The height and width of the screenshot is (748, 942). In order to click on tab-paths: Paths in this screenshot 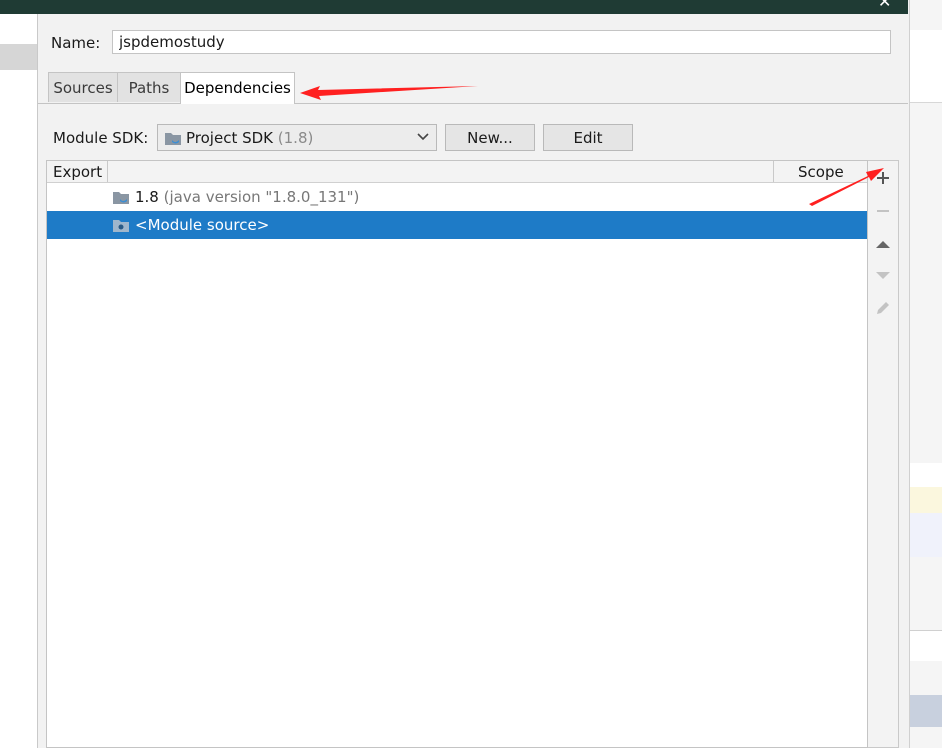, I will do `click(149, 87)`.